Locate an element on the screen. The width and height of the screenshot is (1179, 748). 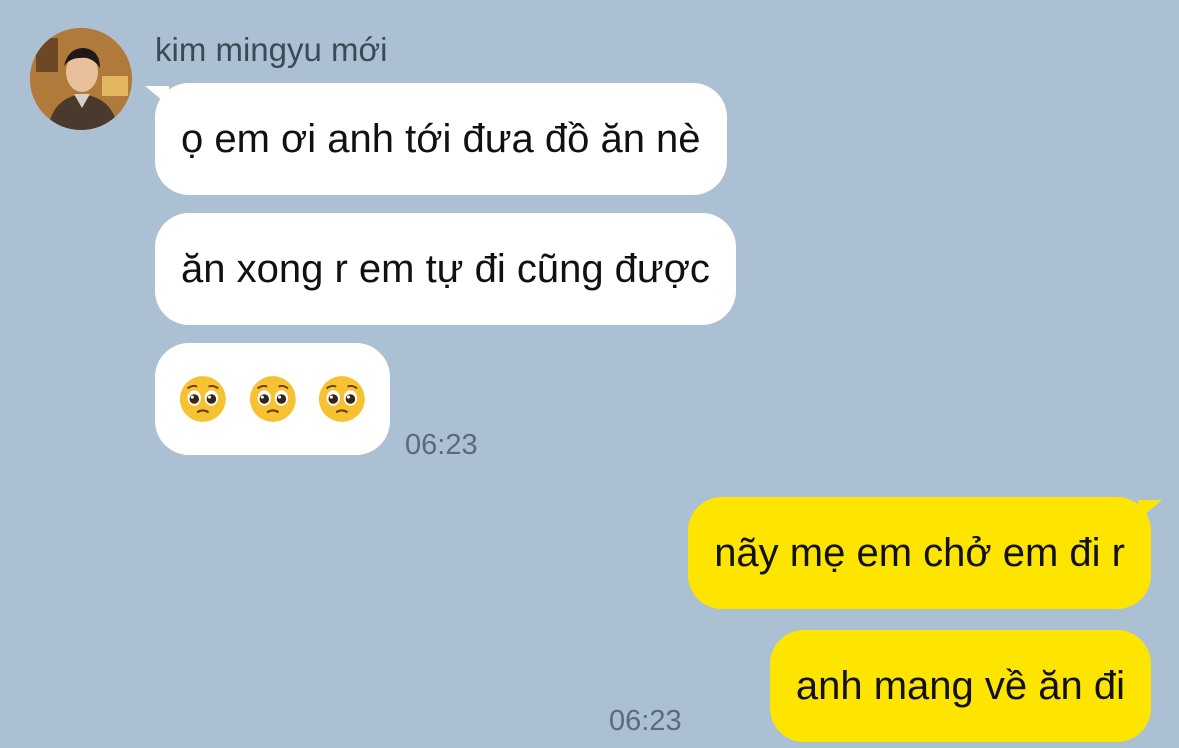
message-bubble-incoming-emoji is located at coordinates (272, 399).